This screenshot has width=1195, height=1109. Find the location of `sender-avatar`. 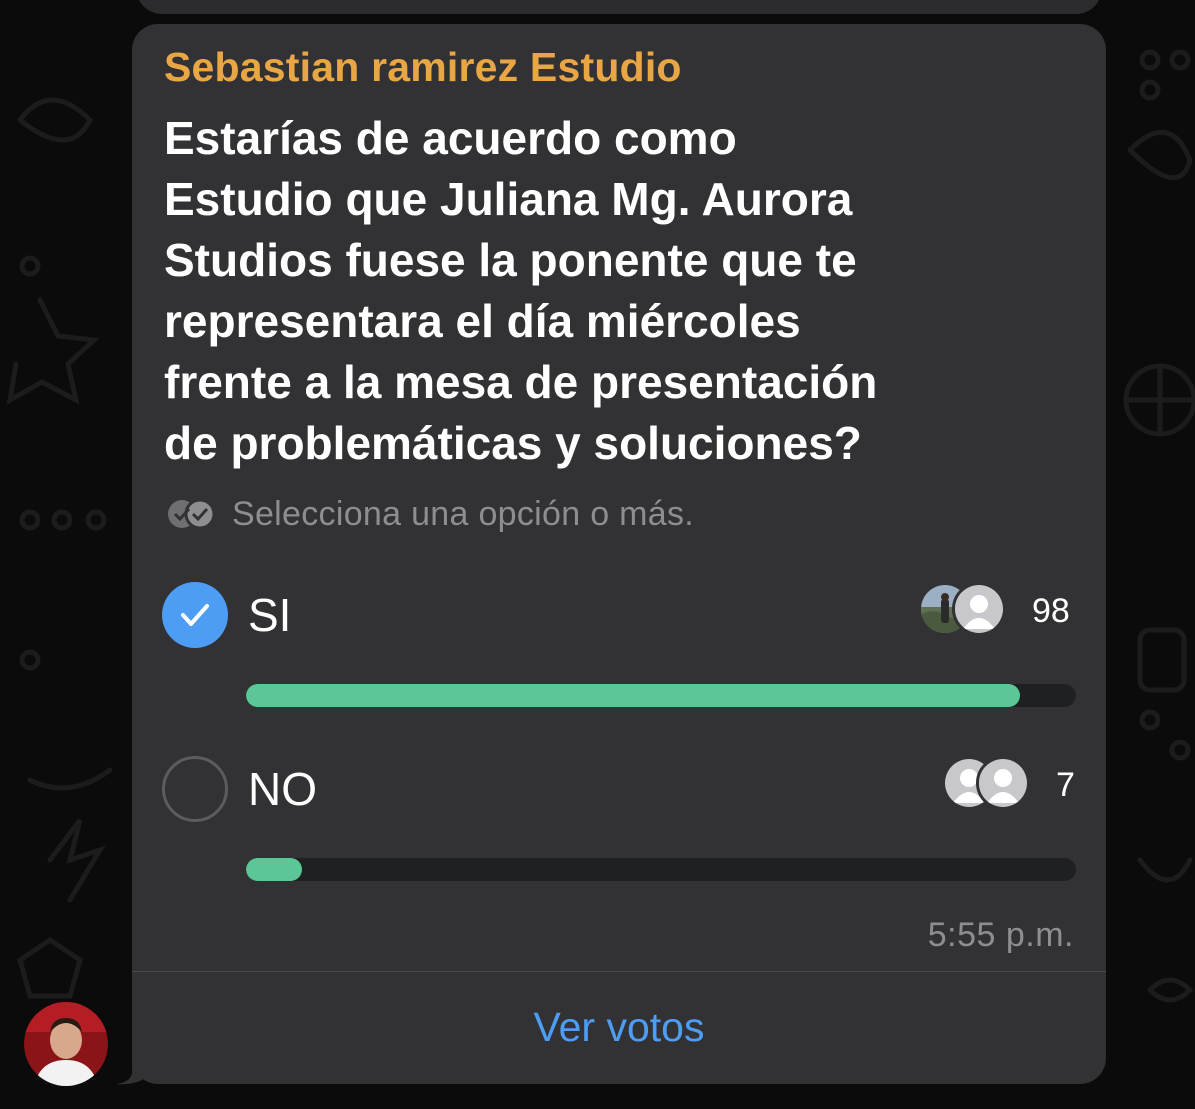

sender-avatar is located at coordinates (66, 1044).